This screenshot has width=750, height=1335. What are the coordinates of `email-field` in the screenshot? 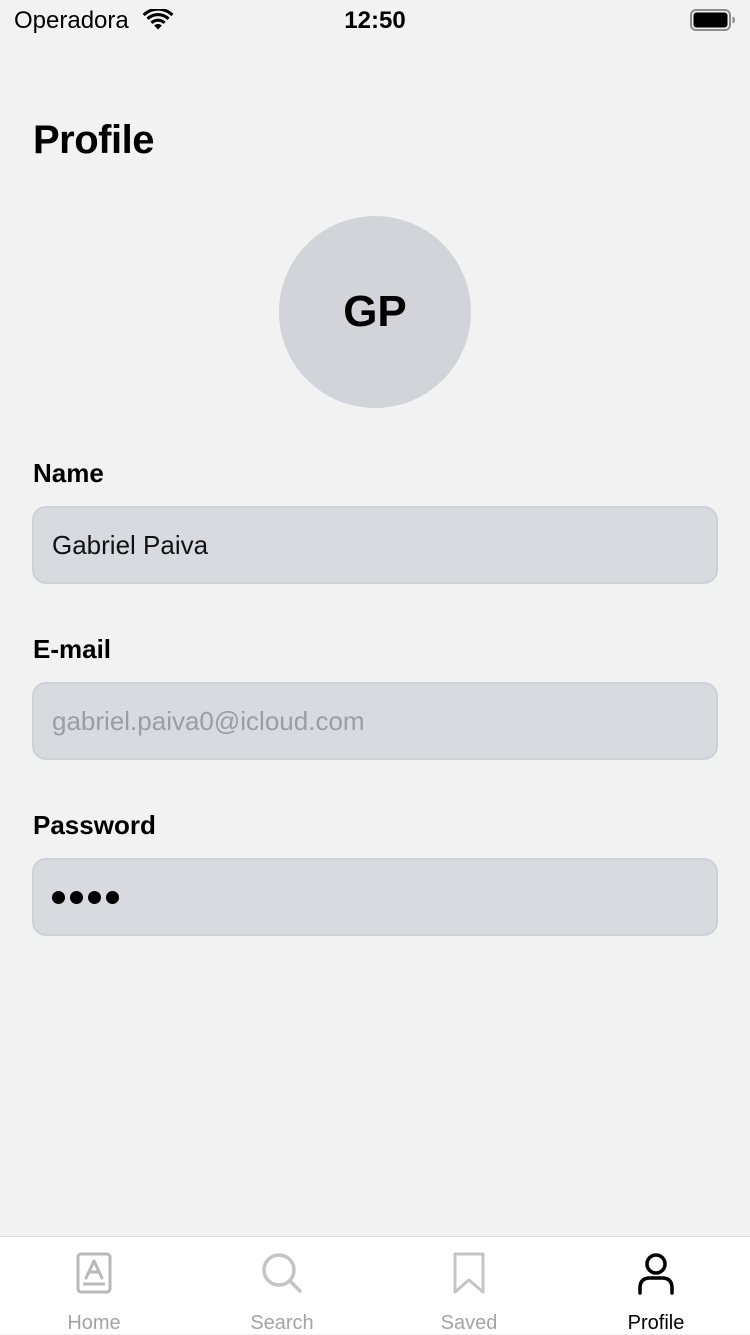 It's located at (375, 721).